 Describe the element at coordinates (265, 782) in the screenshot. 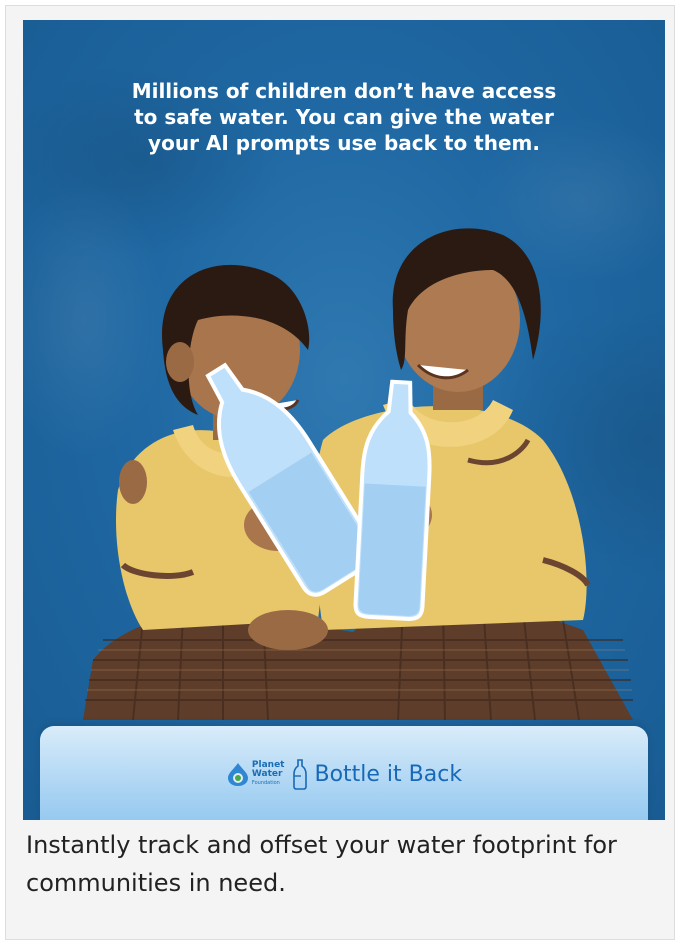

I see `logo-word-foundation: Foundation` at that location.